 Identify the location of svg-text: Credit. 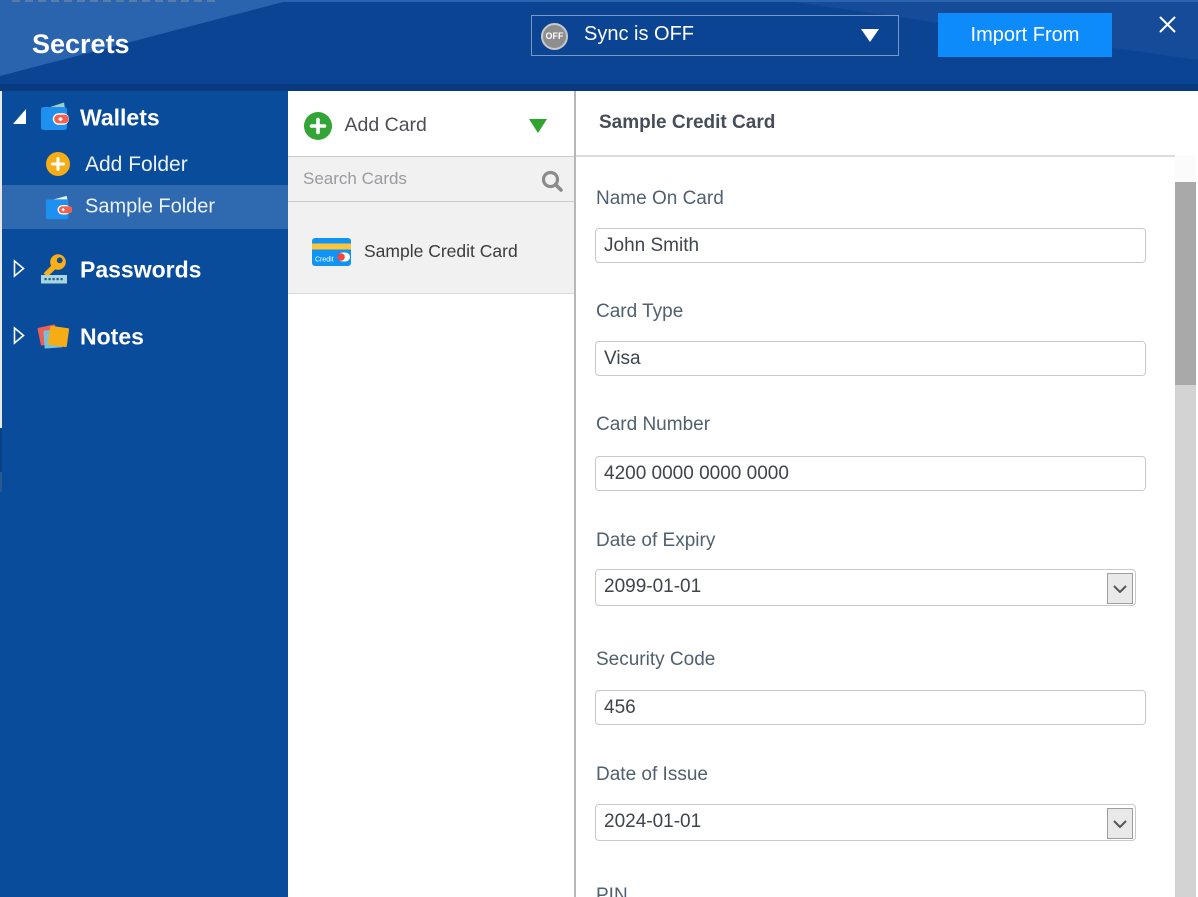
(324, 260).